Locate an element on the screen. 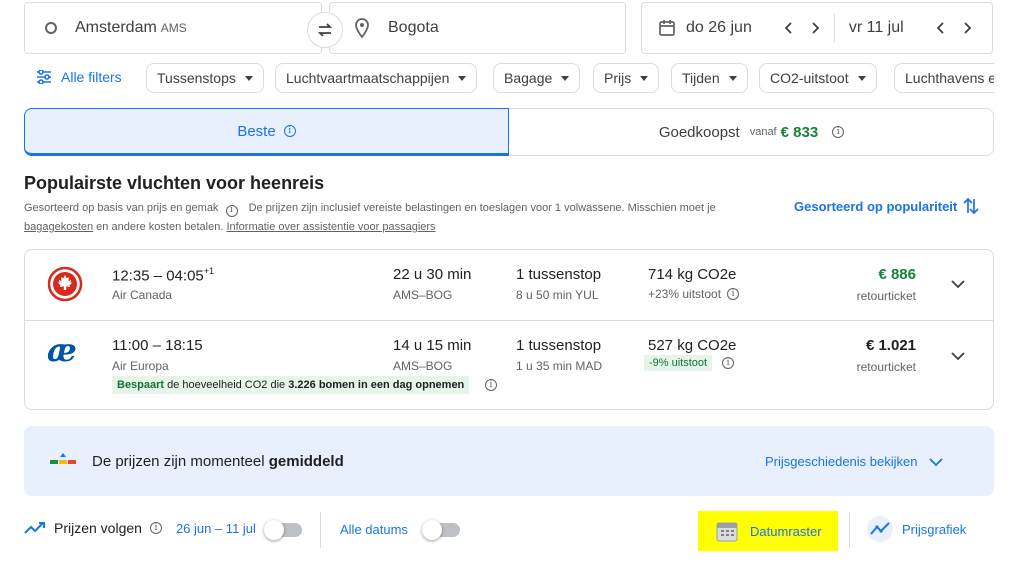 This screenshot has height=564, width=1024. chip-price: Prijs is located at coordinates (626, 78).